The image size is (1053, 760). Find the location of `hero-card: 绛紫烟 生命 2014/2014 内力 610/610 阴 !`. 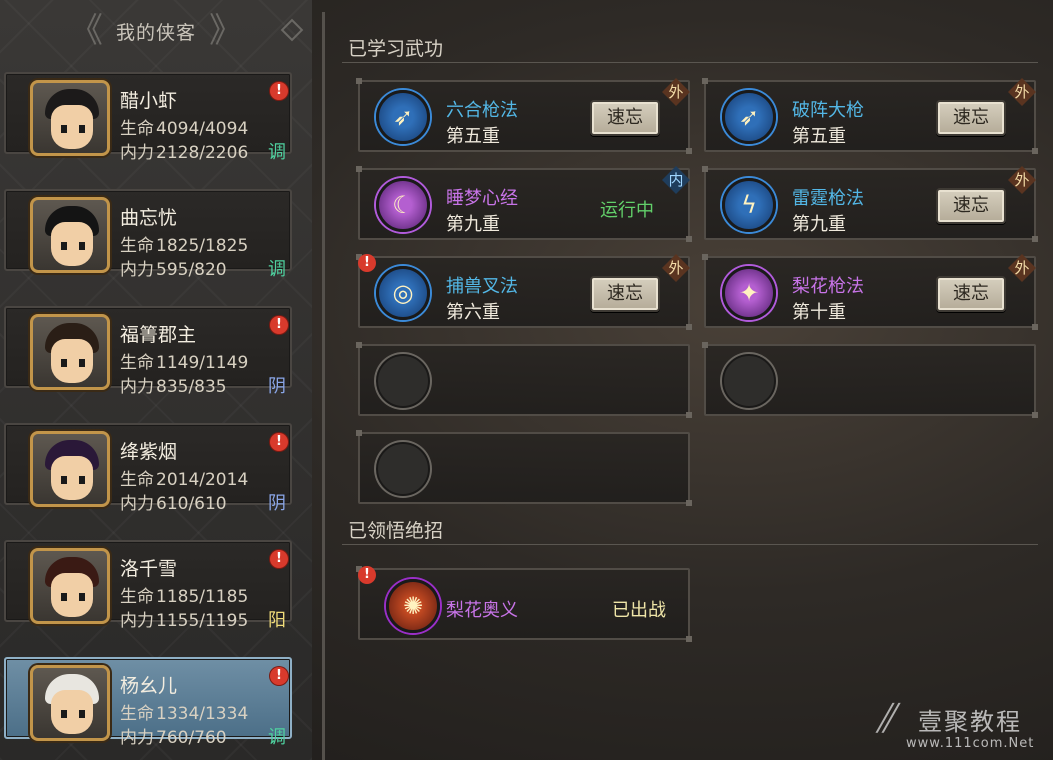

hero-card: 绛紫烟 生命 2014/2014 内力 610/610 阴 ! is located at coordinates (148, 468).